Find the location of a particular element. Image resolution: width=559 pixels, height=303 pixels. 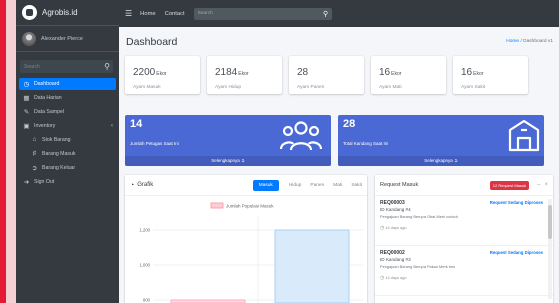

sidebar-search: Search ⚲ is located at coordinates (66, 66).